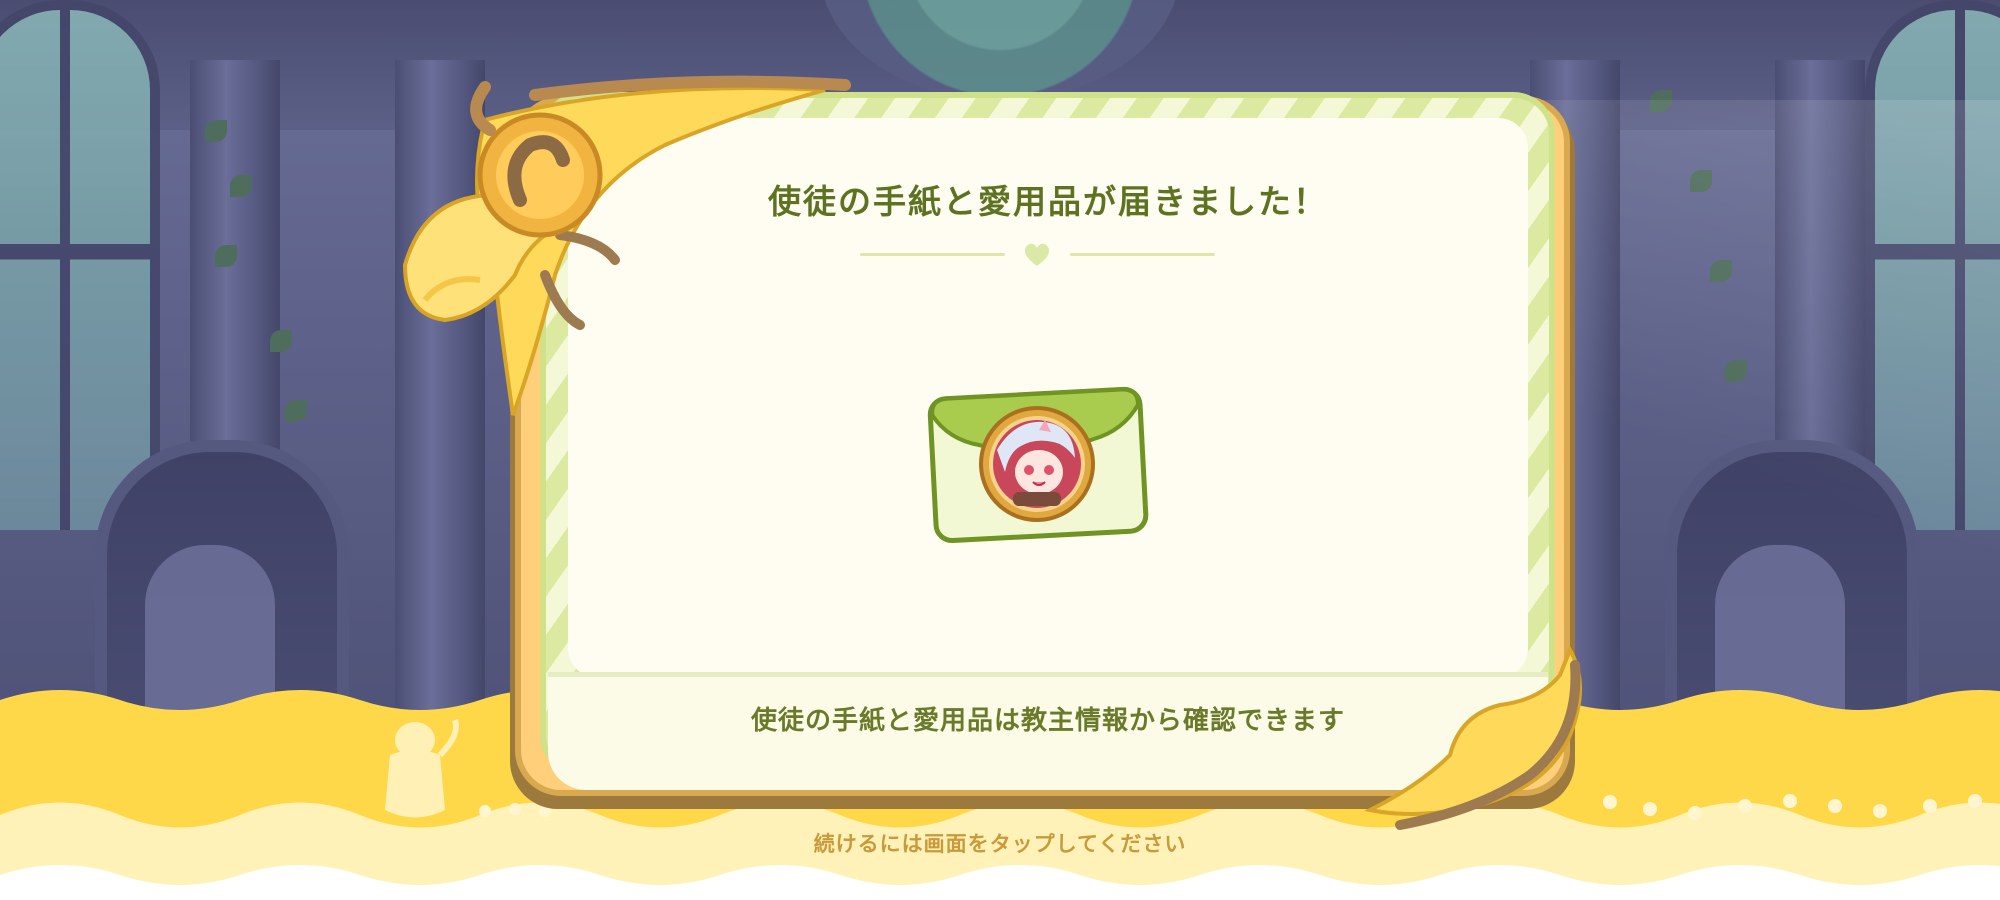  I want to click on wing-corner-decoration, so click(1472, 737).